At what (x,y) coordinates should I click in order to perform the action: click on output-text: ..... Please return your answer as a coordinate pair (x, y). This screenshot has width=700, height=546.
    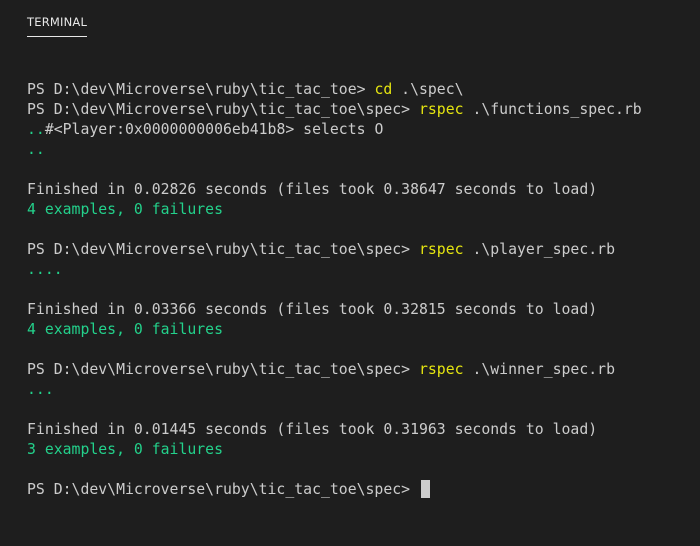
    Looking at the image, I should click on (45, 269).